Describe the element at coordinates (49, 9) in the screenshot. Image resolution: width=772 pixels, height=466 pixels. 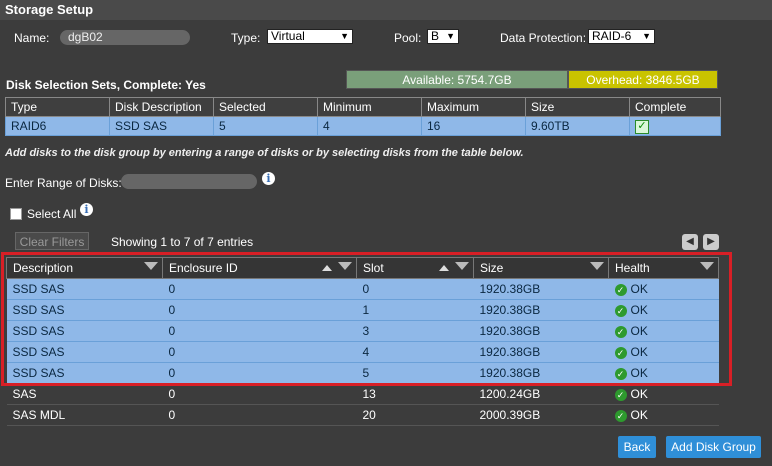
I see `window-title: Storage Setup` at that location.